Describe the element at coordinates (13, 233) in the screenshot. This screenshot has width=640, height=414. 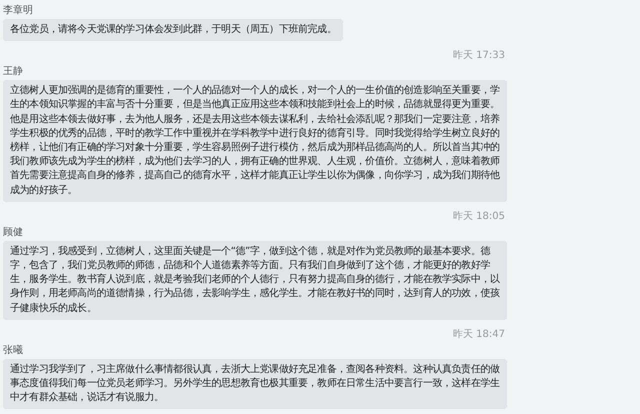
I see `sender-name: 顾健` at that location.